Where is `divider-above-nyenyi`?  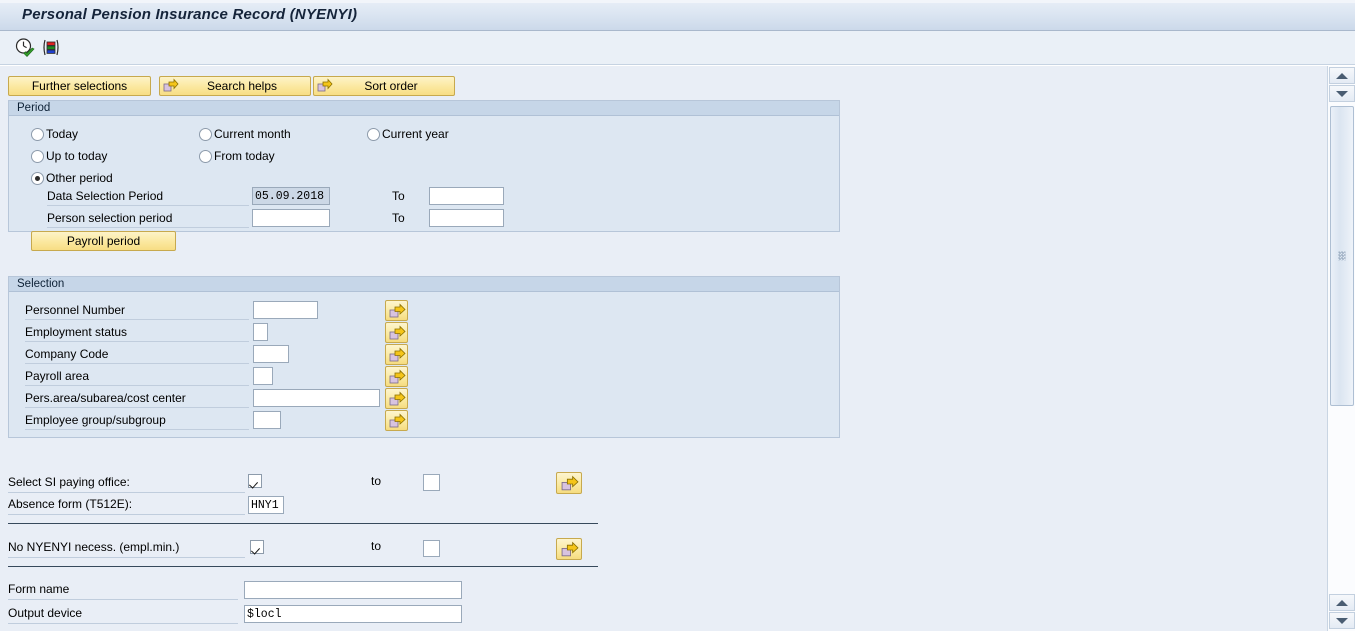 divider-above-nyenyi is located at coordinates (303, 523).